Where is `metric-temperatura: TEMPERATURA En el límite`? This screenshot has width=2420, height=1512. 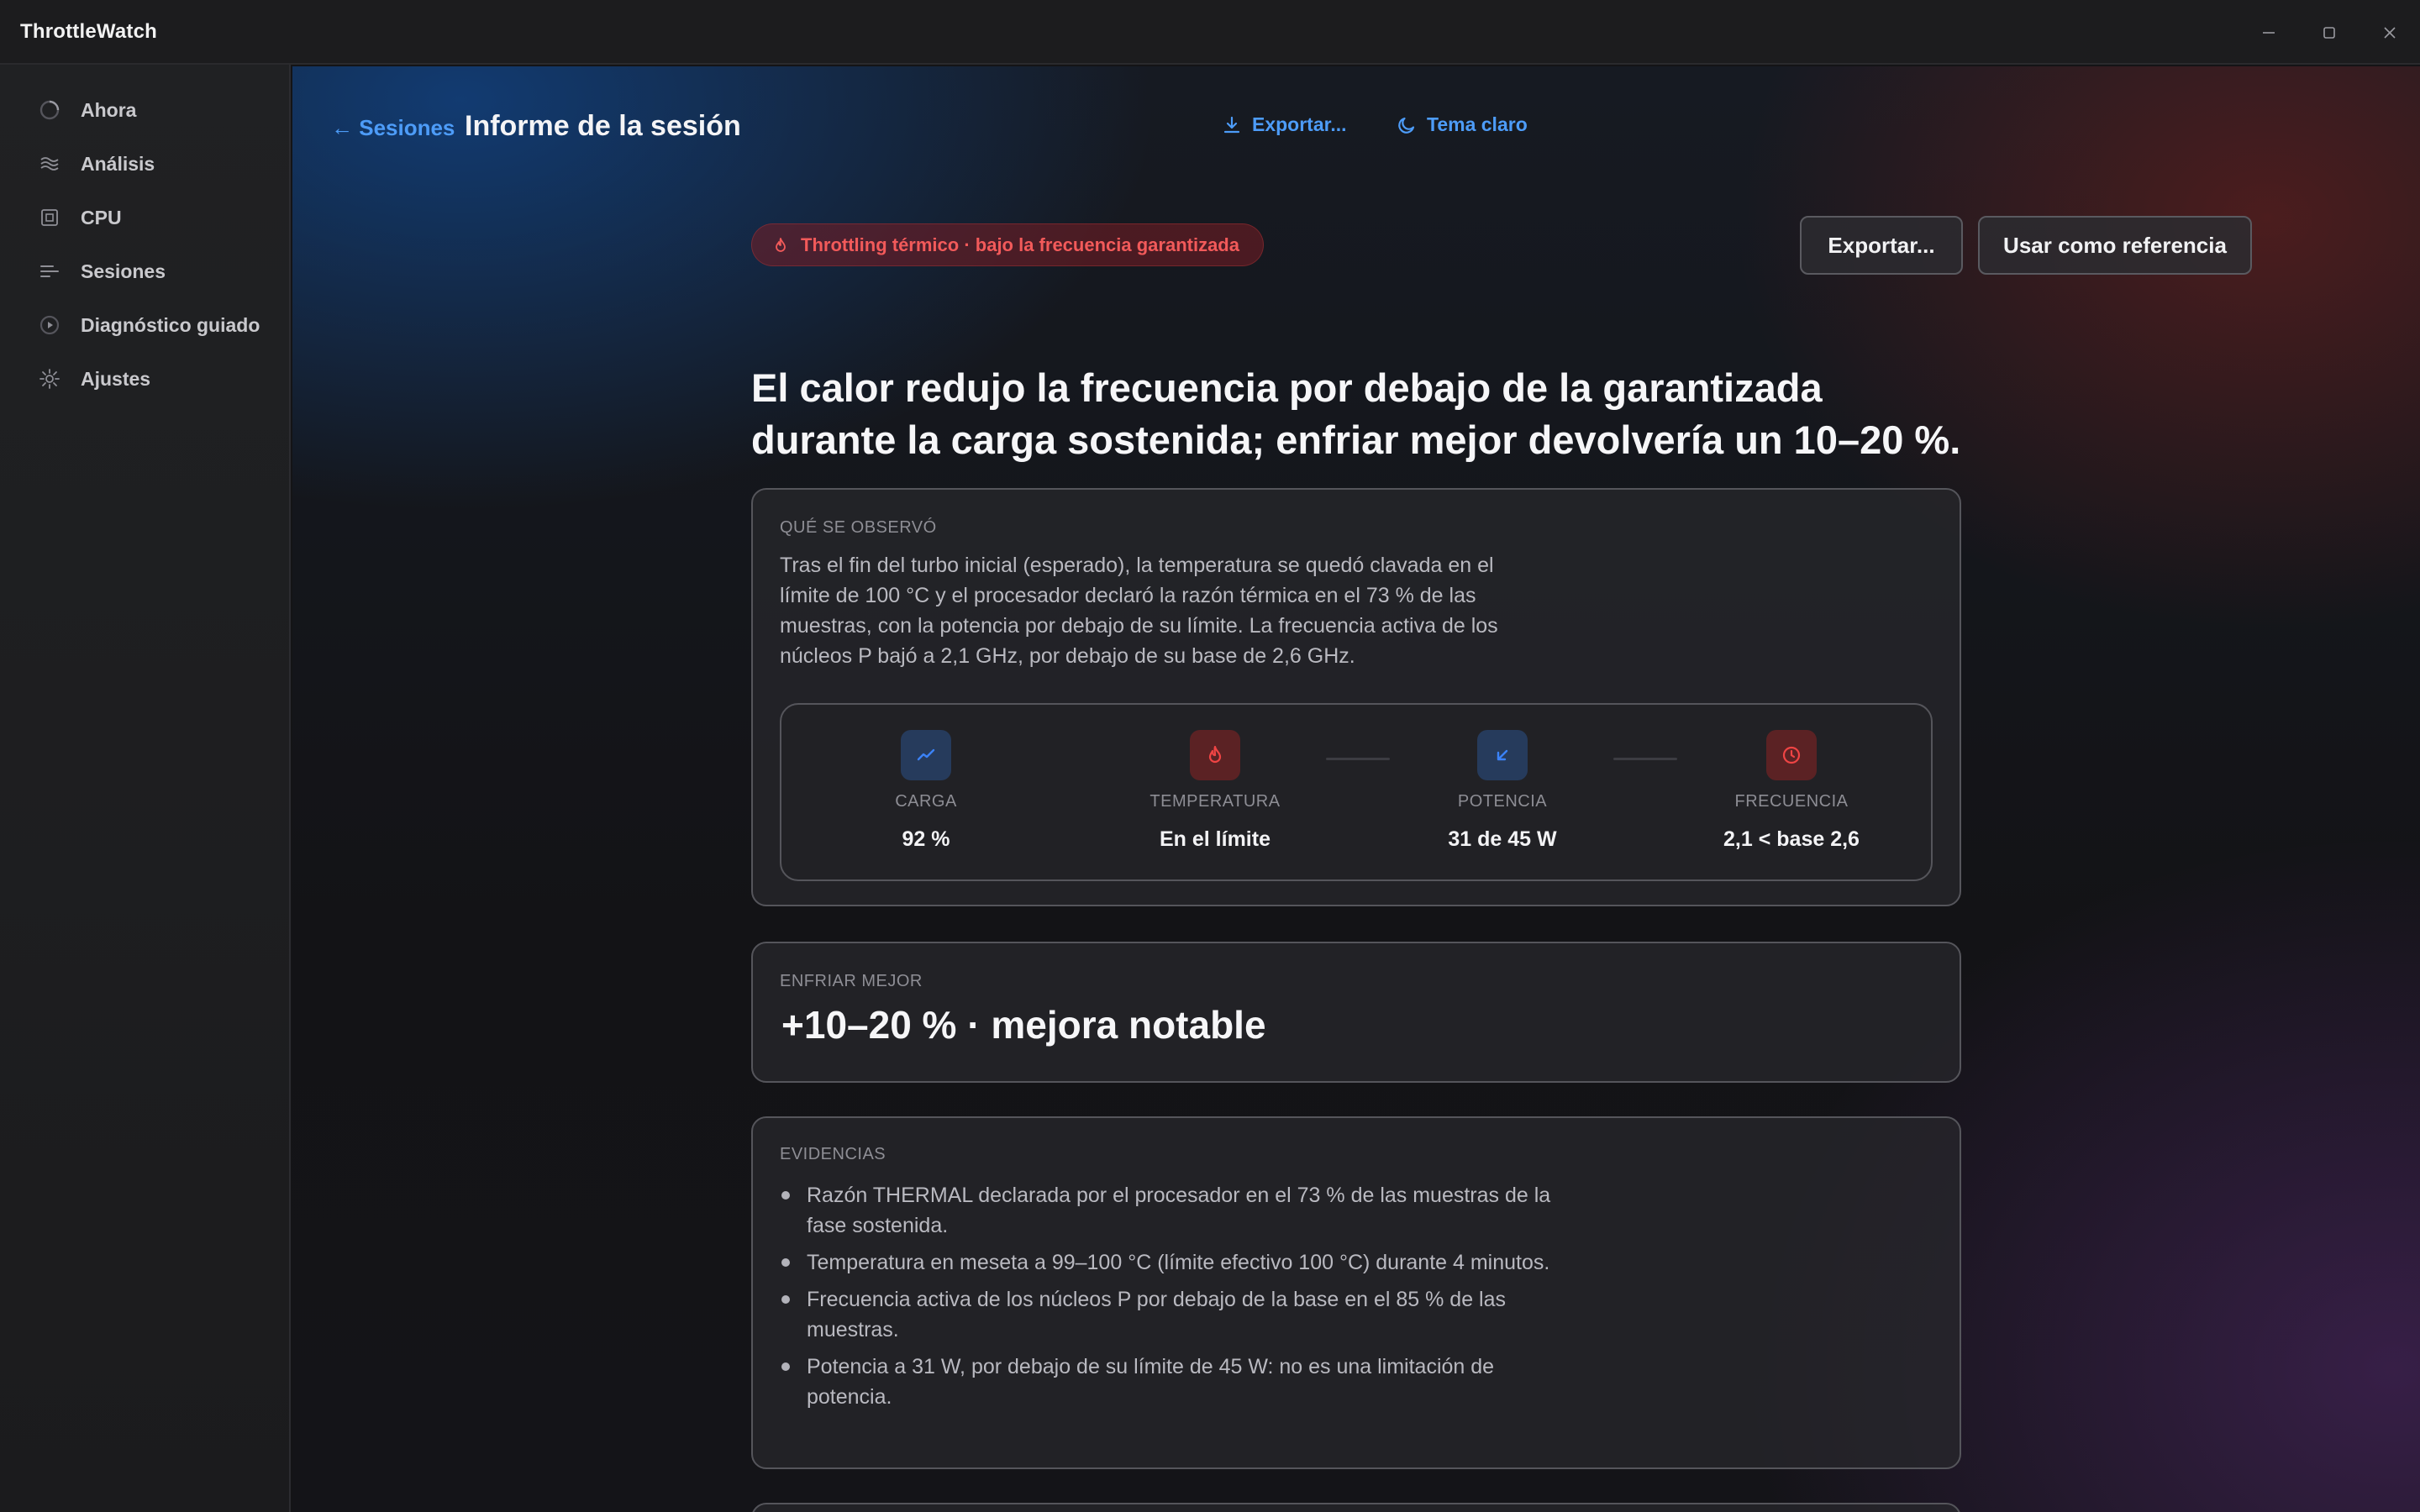 metric-temperatura: TEMPERATURA En el límite is located at coordinates (1215, 794).